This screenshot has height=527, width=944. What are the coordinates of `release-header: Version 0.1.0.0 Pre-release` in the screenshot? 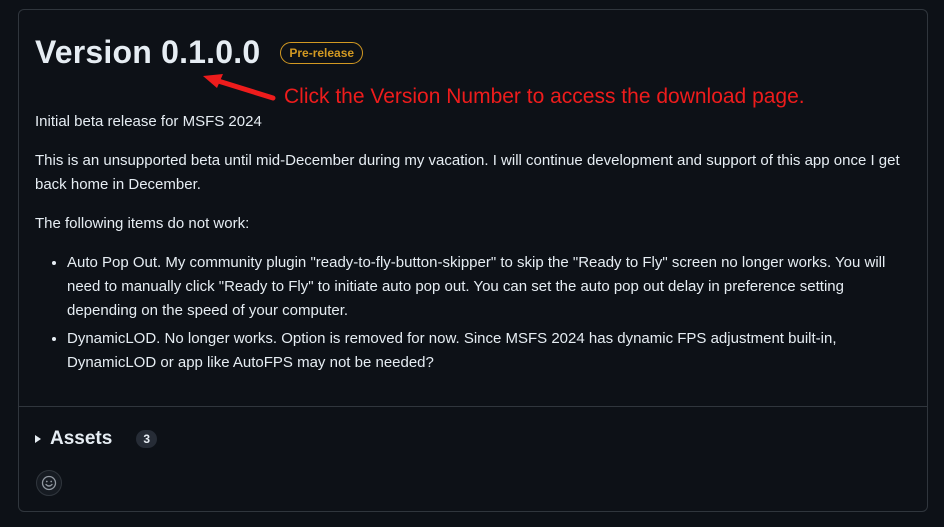 It's located at (199, 52).